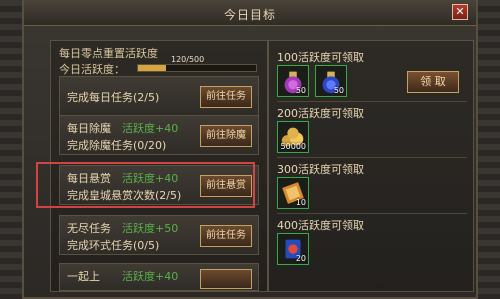  I want to click on task-points: 活跃度+50, so click(150, 228).